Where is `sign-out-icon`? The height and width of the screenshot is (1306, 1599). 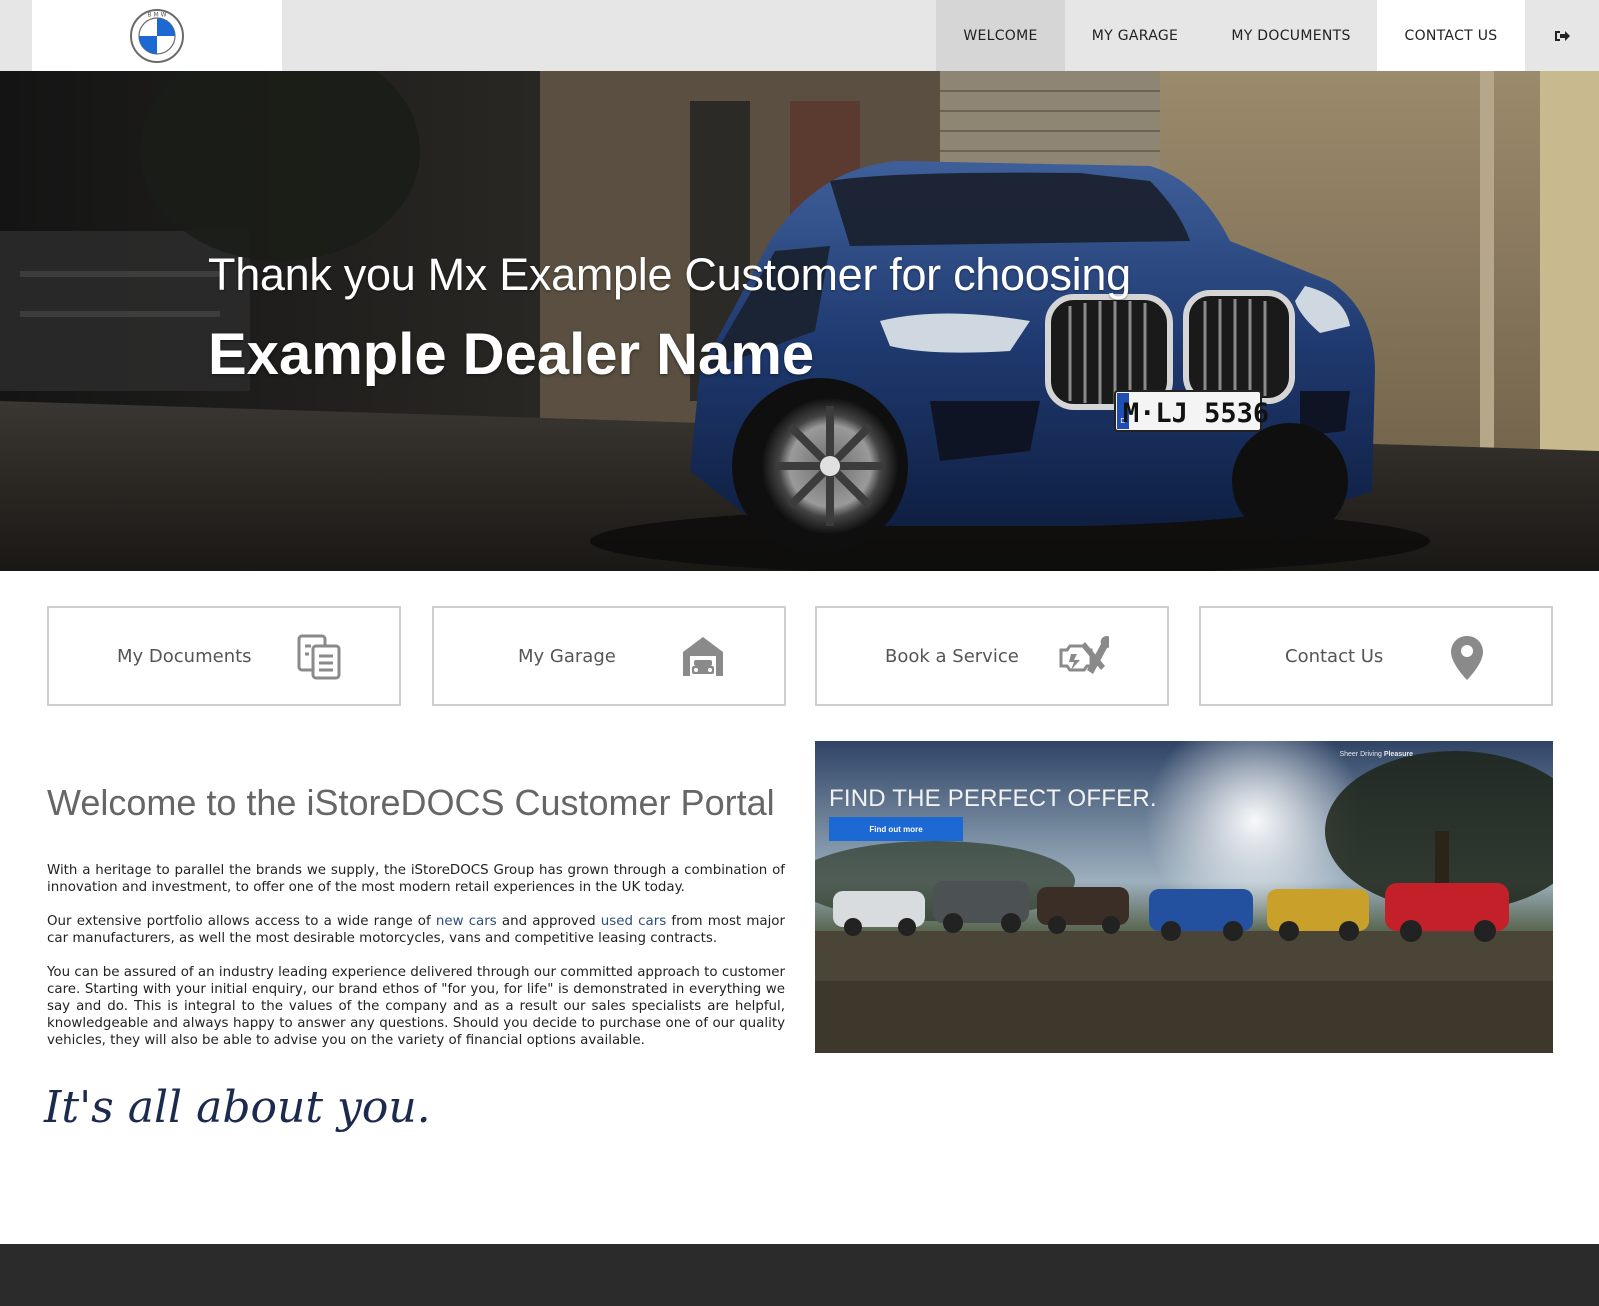
sign-out-icon is located at coordinates (1562, 35).